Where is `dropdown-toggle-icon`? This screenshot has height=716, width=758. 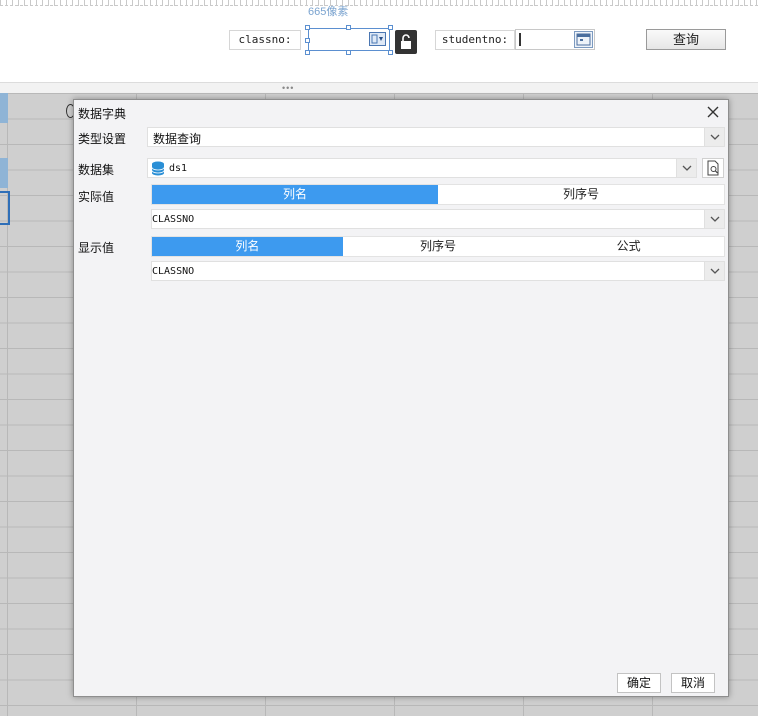
dropdown-toggle-icon is located at coordinates (377, 39).